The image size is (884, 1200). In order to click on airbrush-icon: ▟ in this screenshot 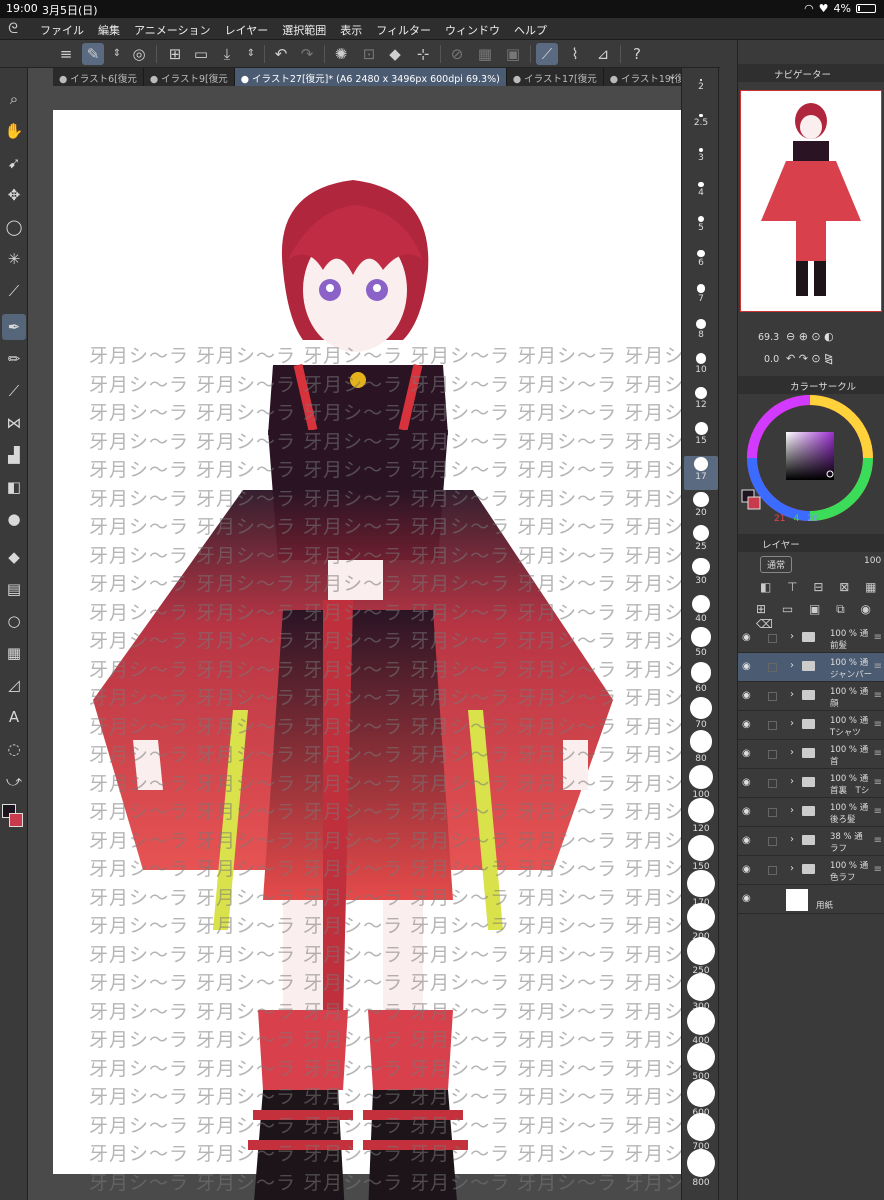, I will do `click(14, 455)`.